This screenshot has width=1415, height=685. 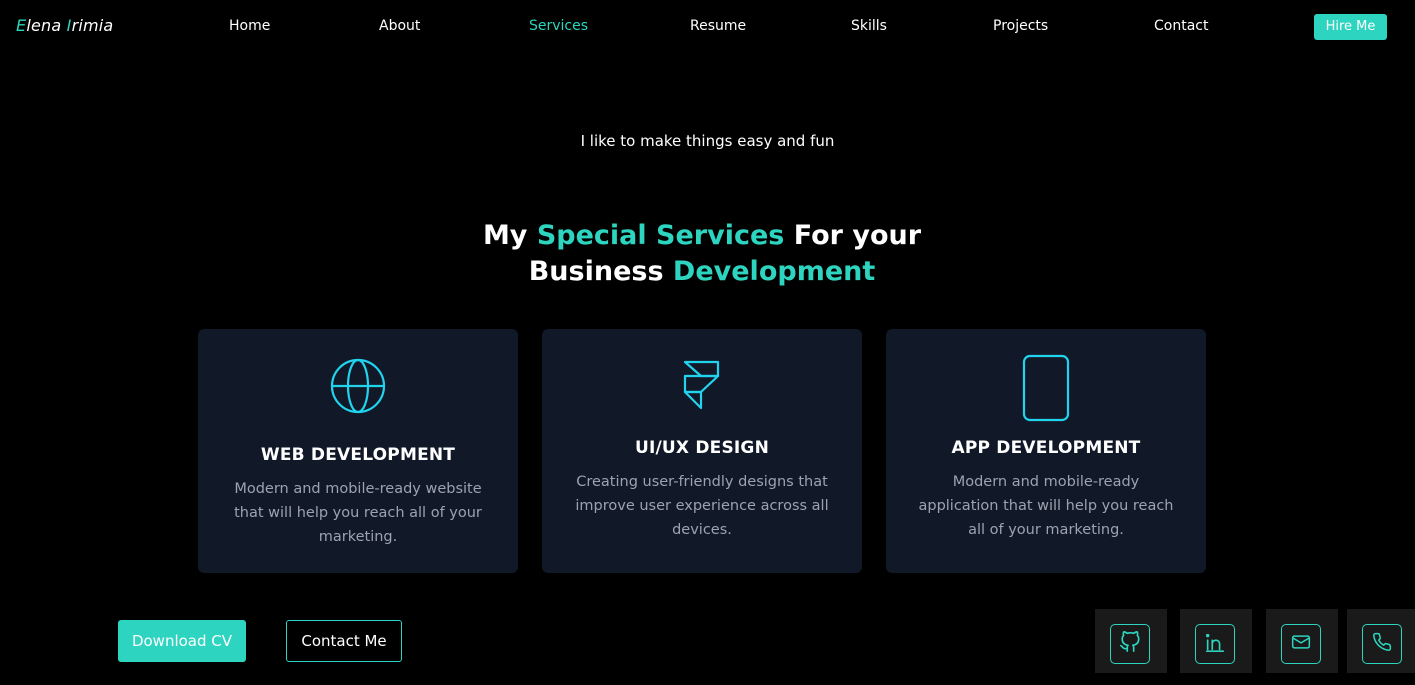 What do you see at coordinates (558, 26) in the screenshot?
I see `nav-services: Services` at bounding box center [558, 26].